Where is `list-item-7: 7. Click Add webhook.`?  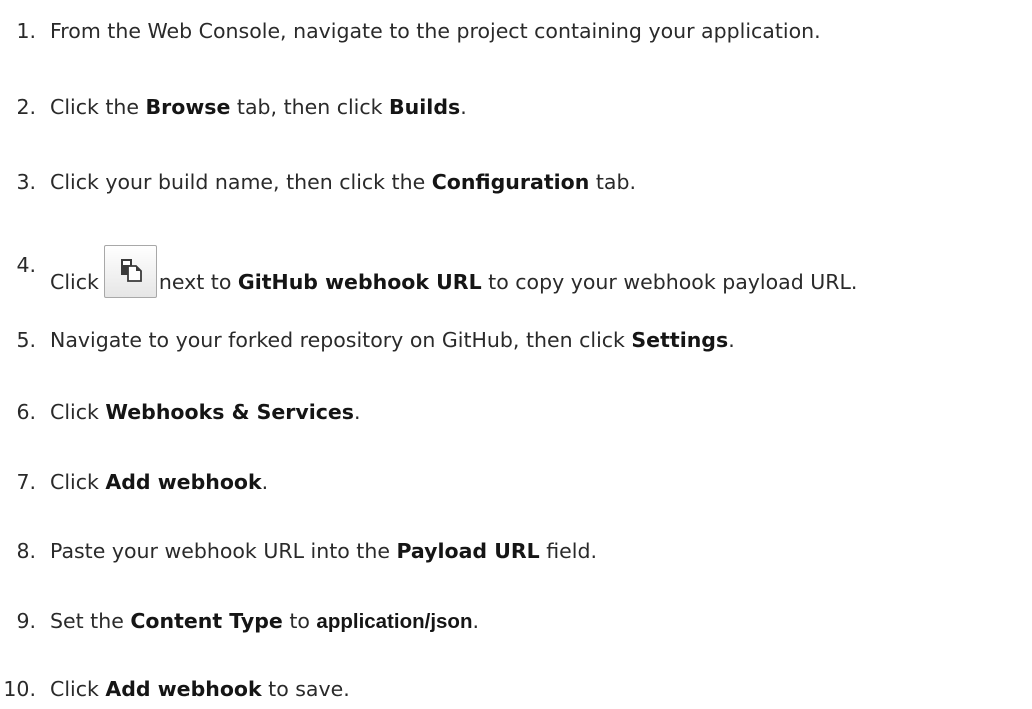 list-item-7: 7. Click Add webhook. is located at coordinates (516, 482).